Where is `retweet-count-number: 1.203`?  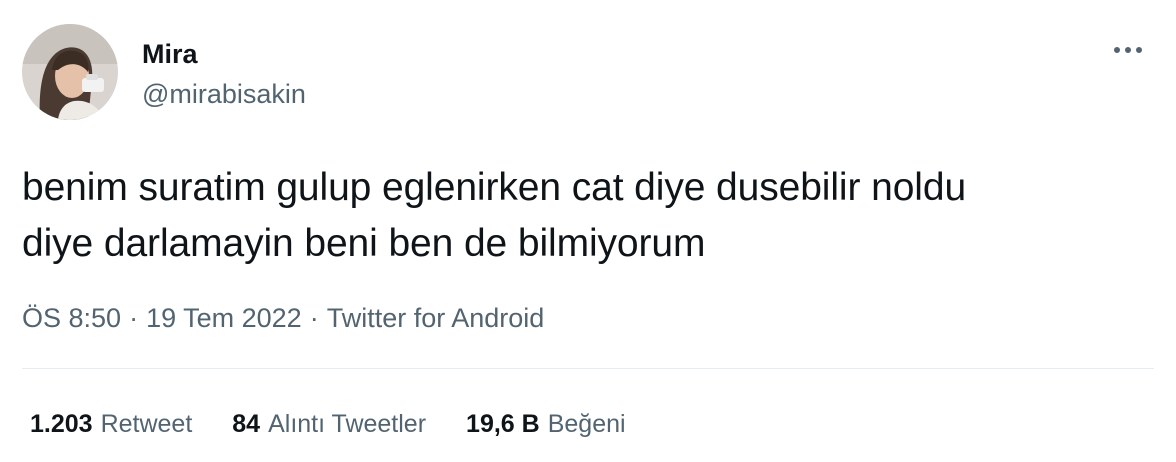
retweet-count-number: 1.203 is located at coordinates (61, 424).